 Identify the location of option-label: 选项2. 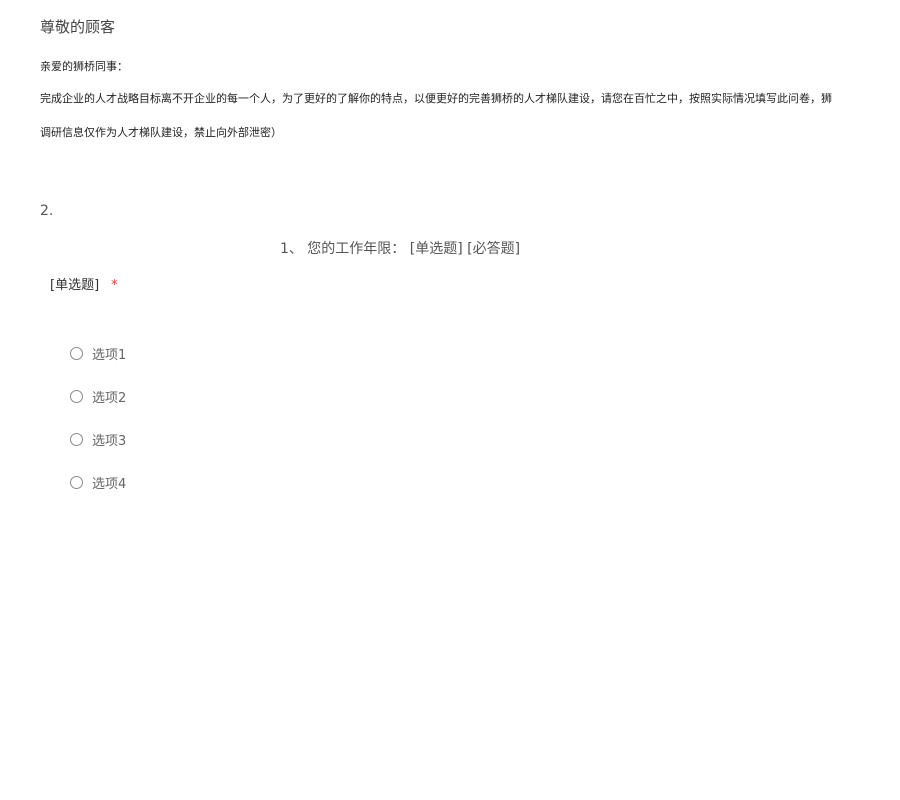
(109, 398).